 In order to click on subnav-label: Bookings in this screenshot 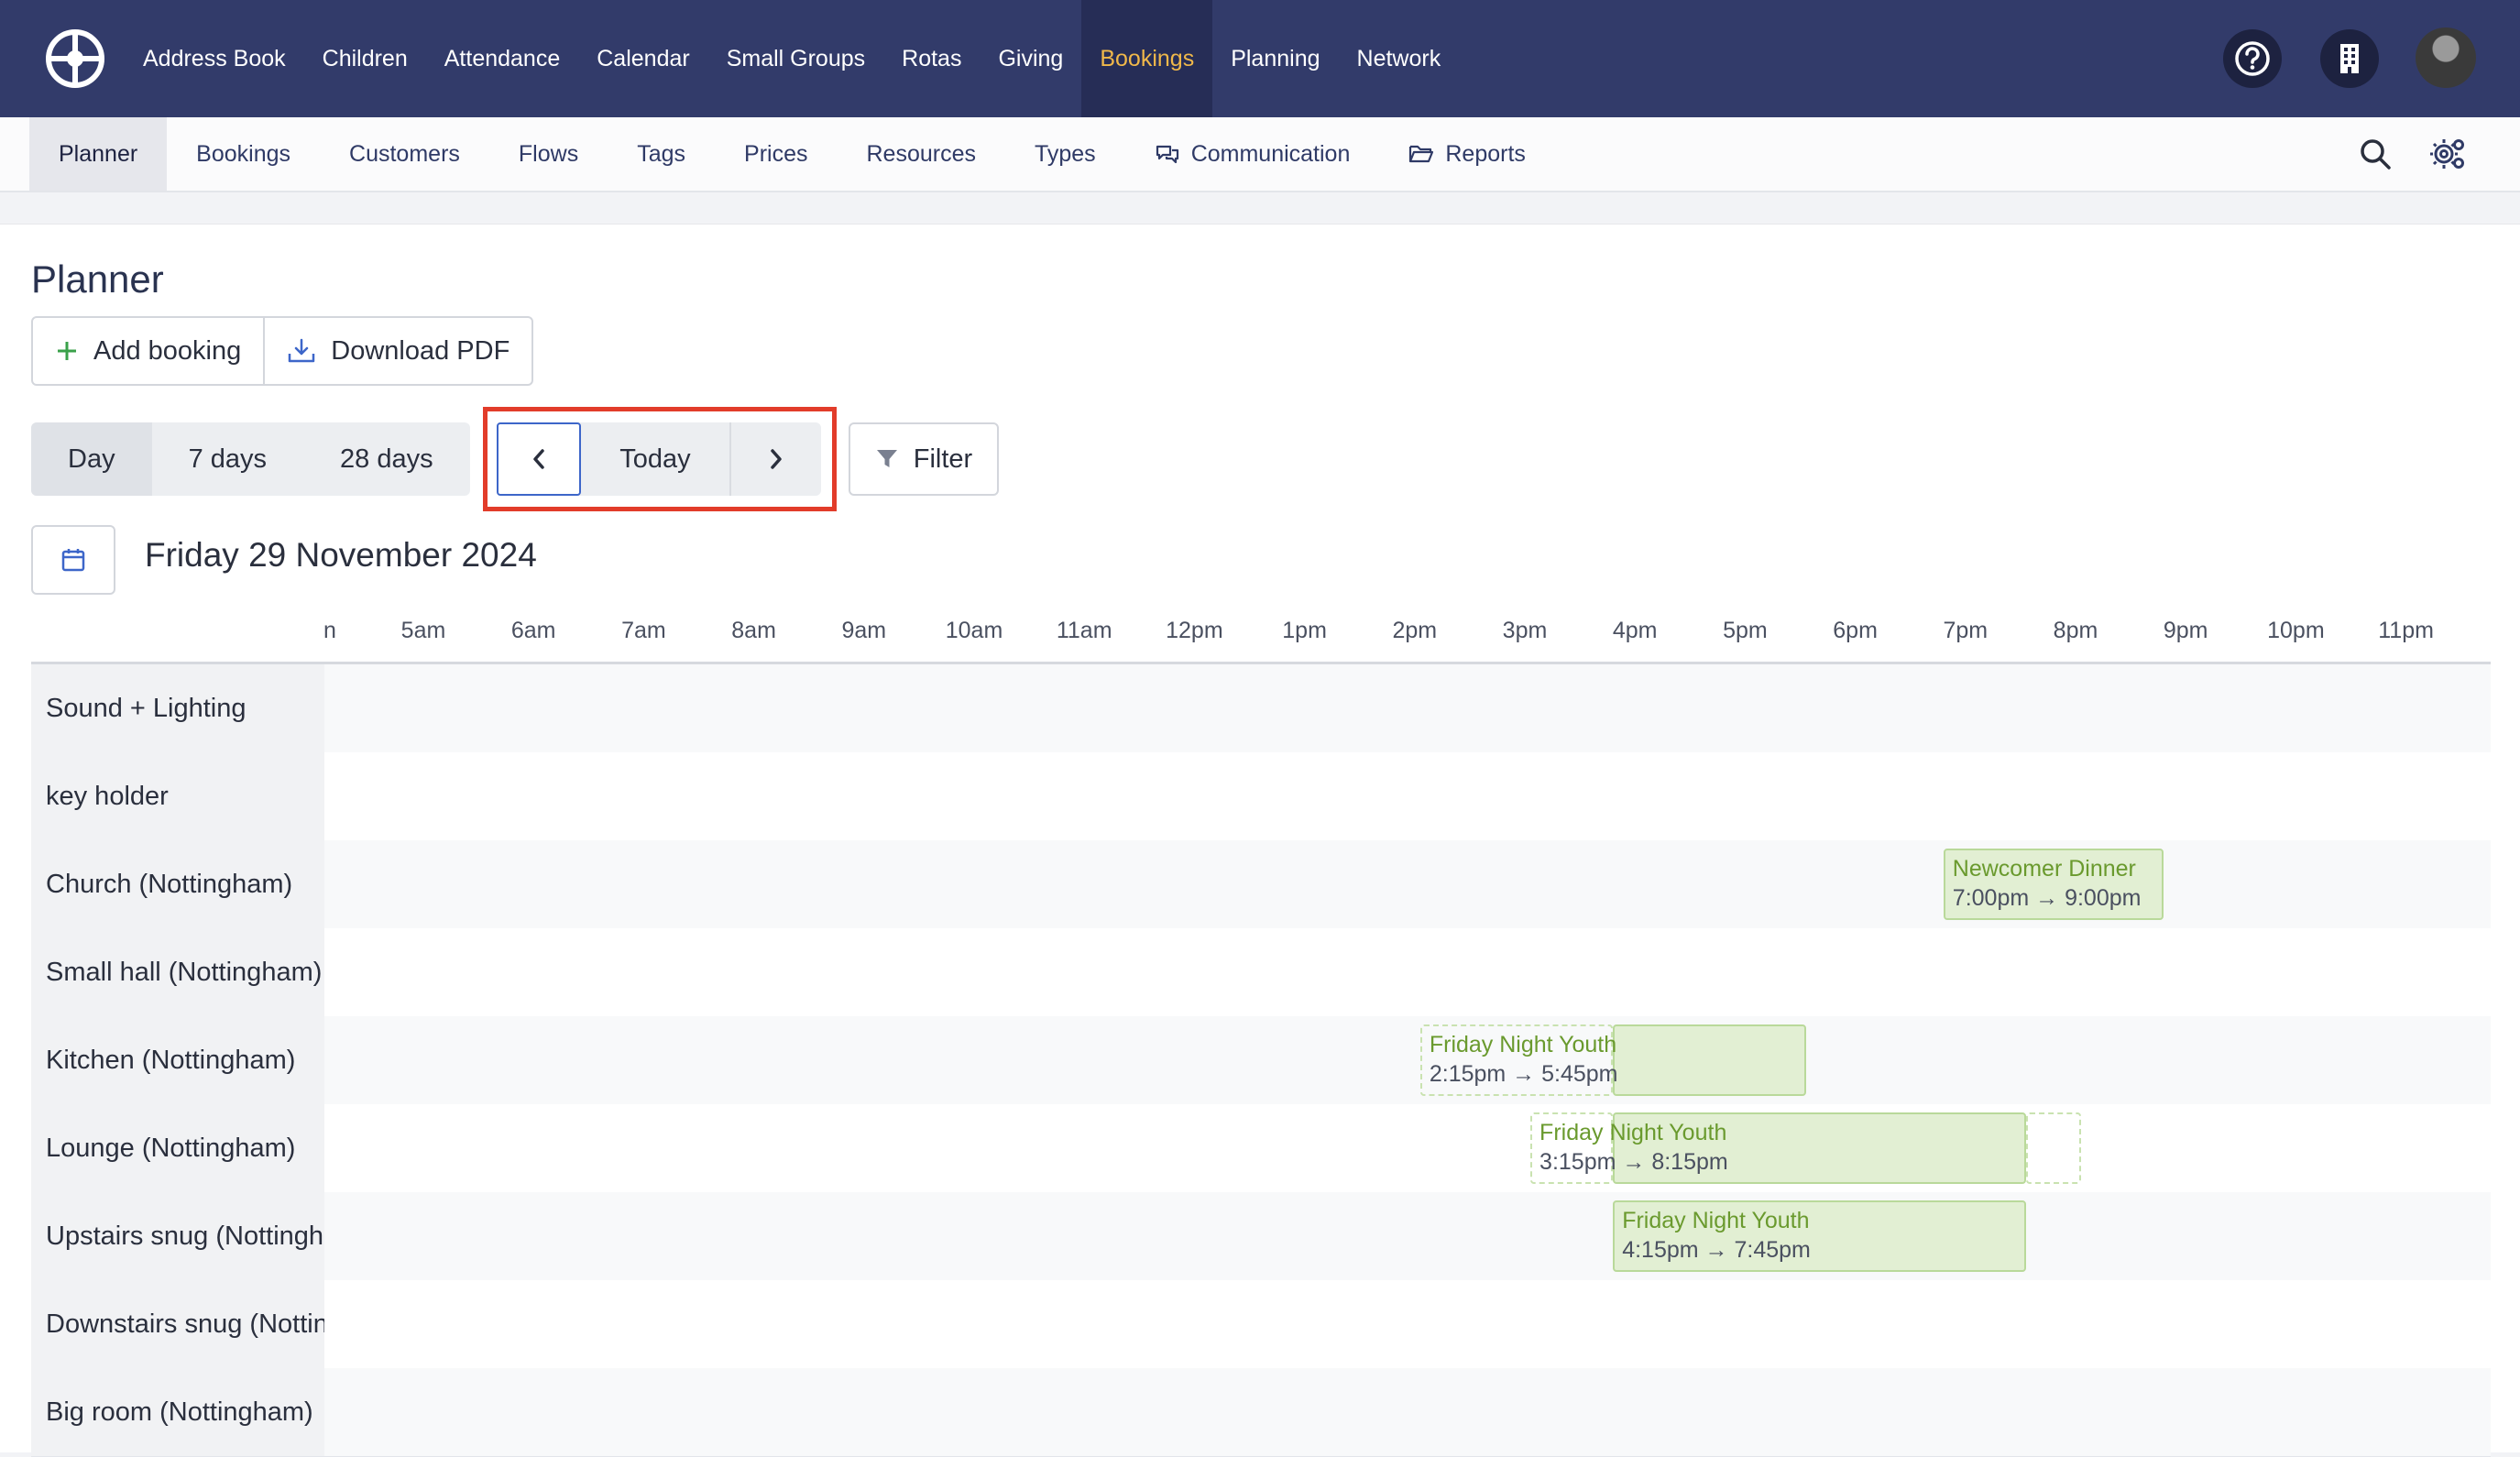, I will do `click(243, 154)`.